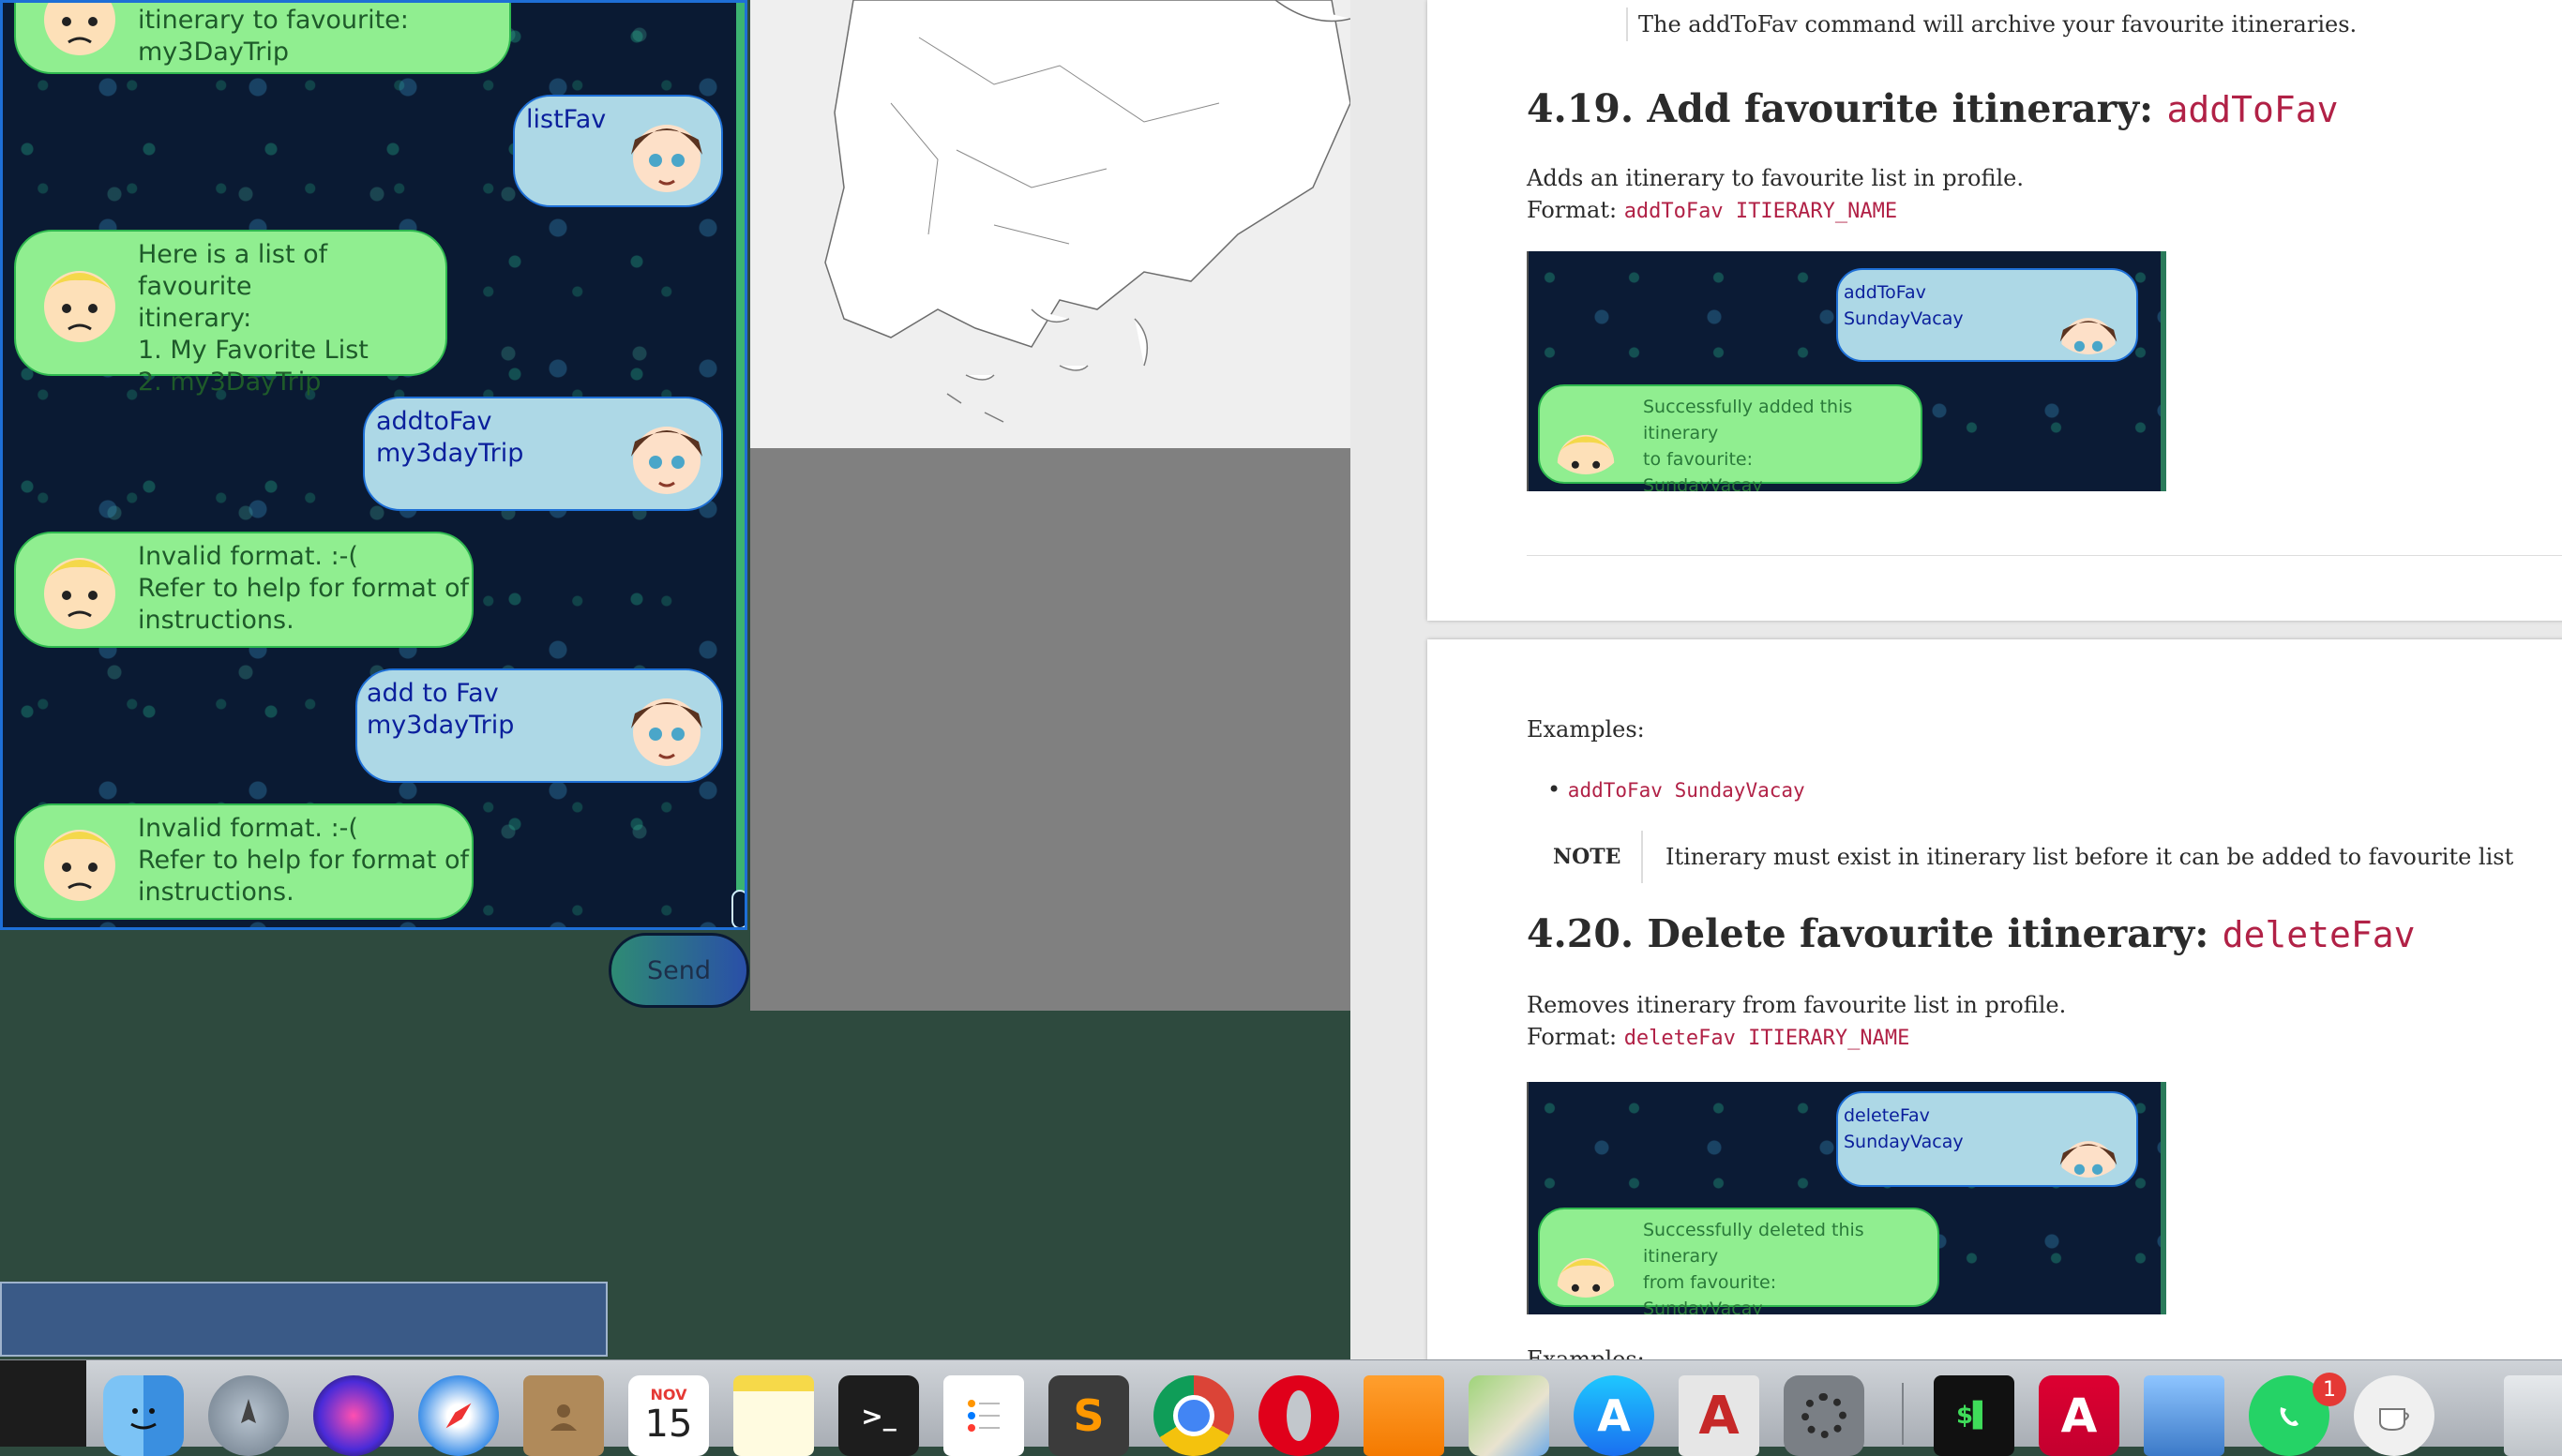  Describe the element at coordinates (143, 1415) in the screenshot. I see `finder-icon` at that location.